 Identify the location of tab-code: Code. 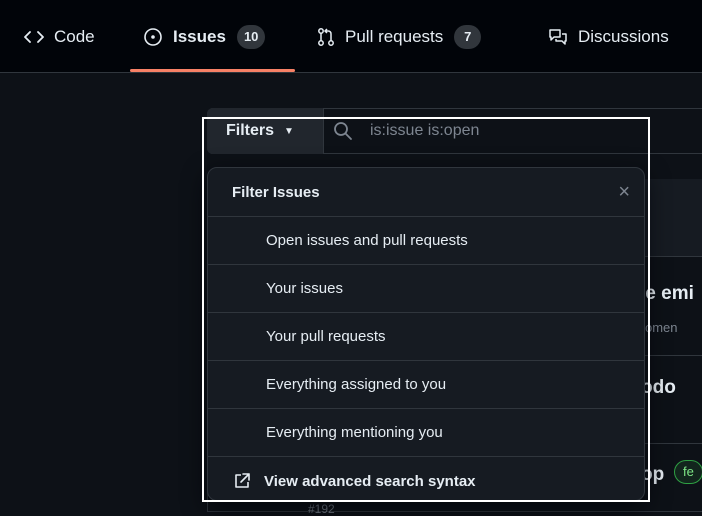
(59, 36).